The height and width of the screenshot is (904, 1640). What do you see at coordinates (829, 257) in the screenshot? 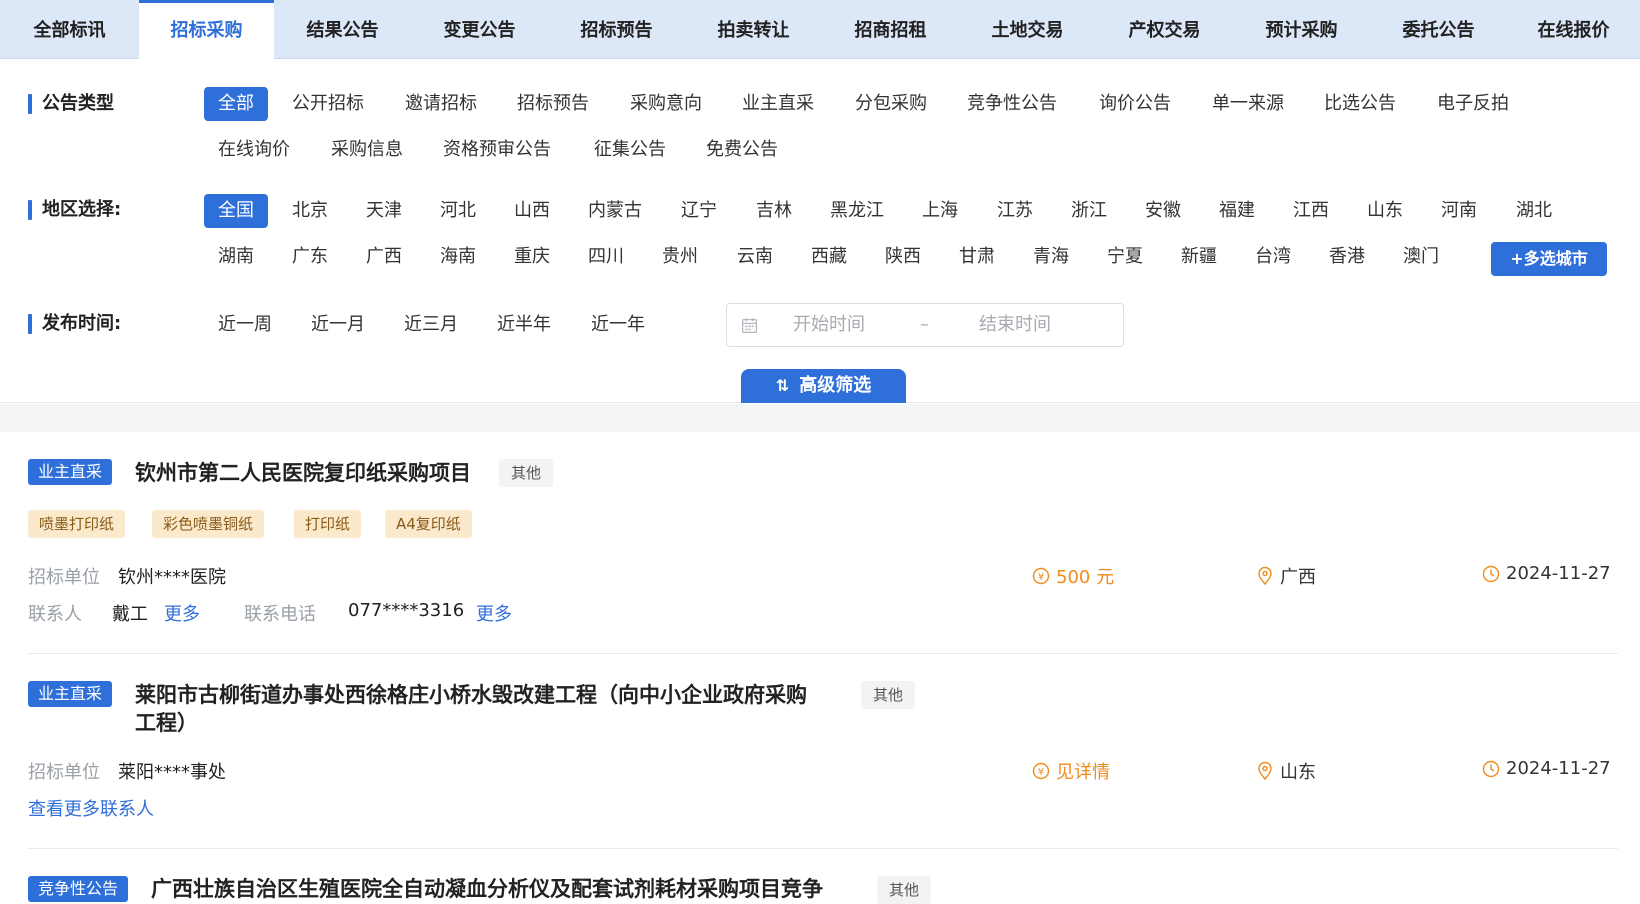
I see `region-option: 西藏` at bounding box center [829, 257].